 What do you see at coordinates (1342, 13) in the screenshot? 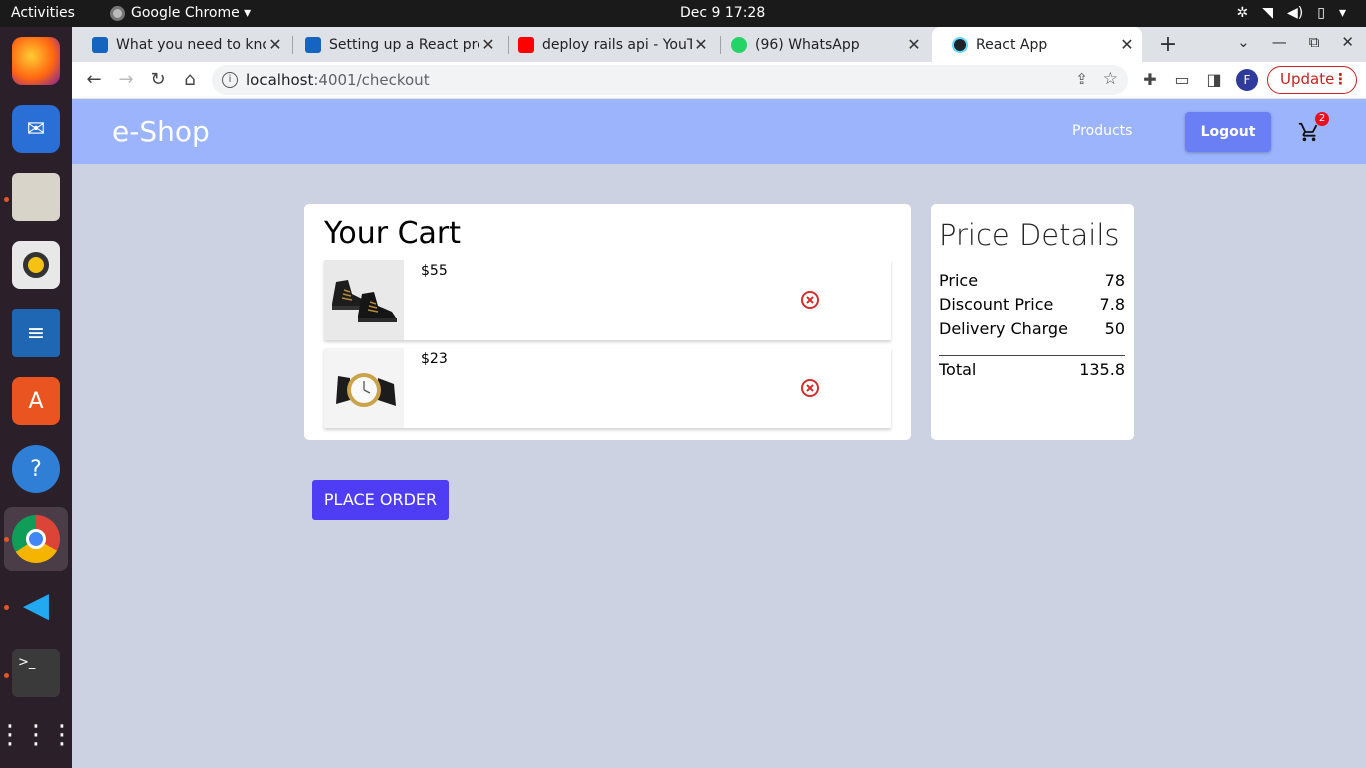
I see `power-menu-icon: ▾` at bounding box center [1342, 13].